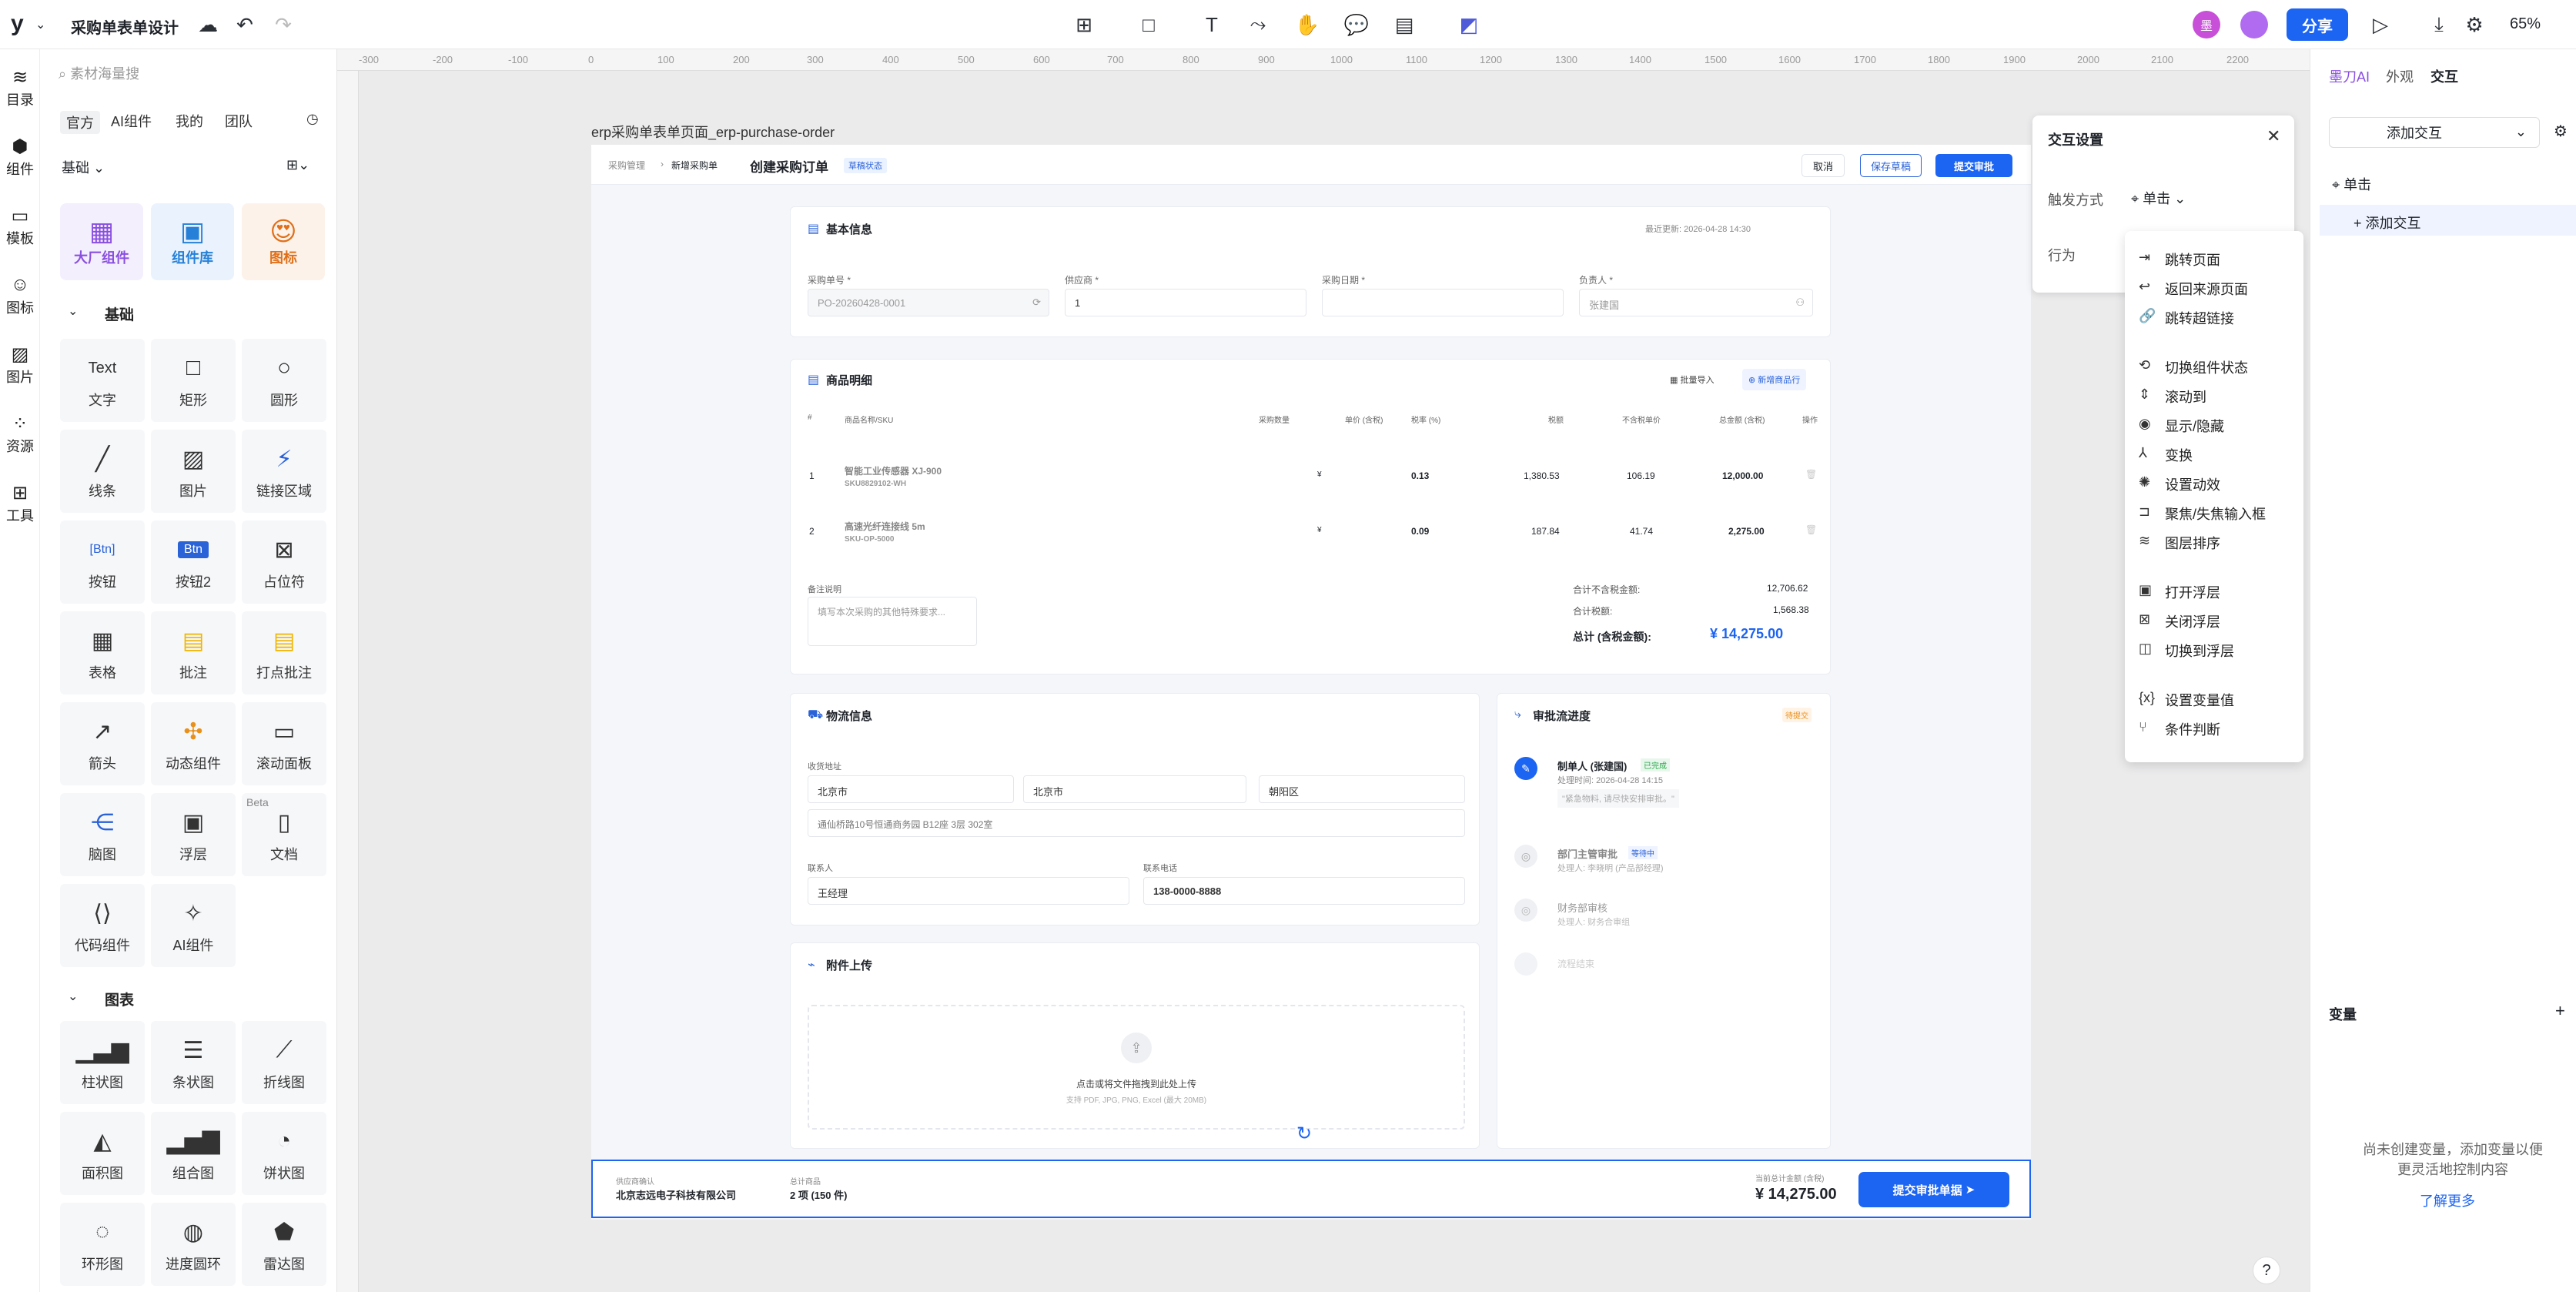 This screenshot has width=2576, height=1292. I want to click on frame-title: erp采购单表单页面_erp-purchase-order, so click(713, 132).